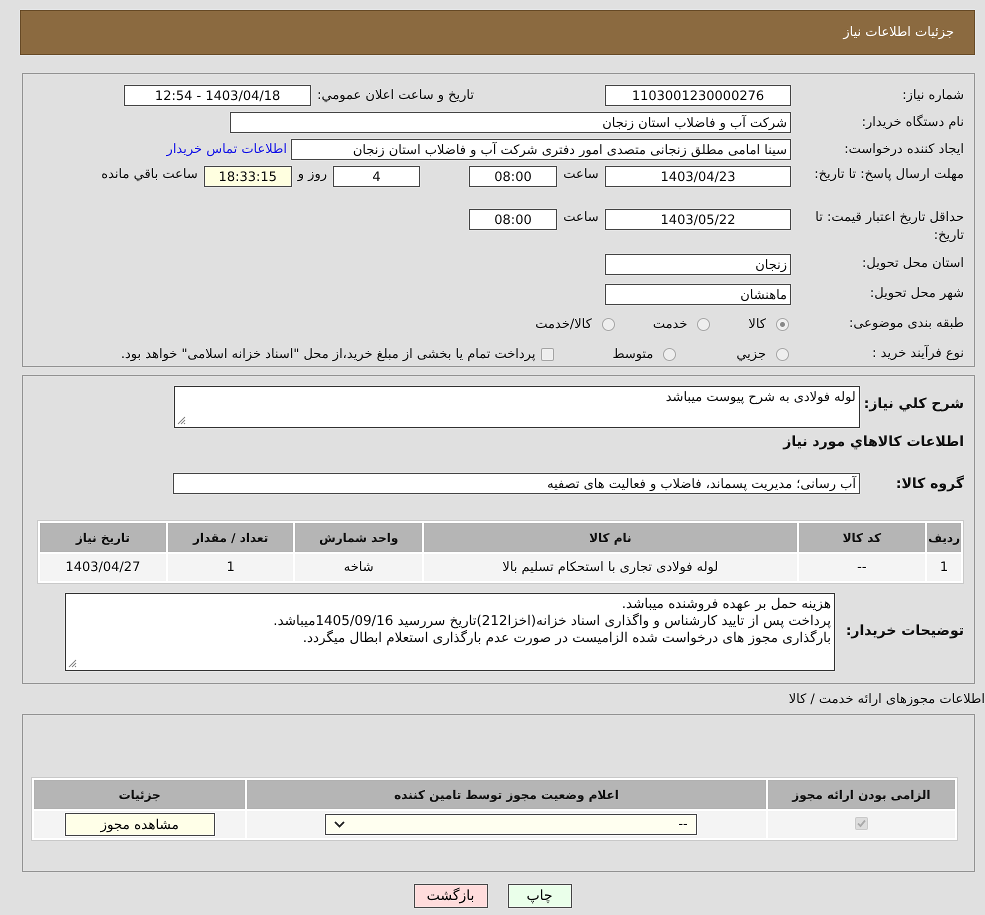 The image size is (985, 915). Describe the element at coordinates (218, 95) in the screenshot. I see `announce-date-field: 1403/04/18 - 12:54` at that location.